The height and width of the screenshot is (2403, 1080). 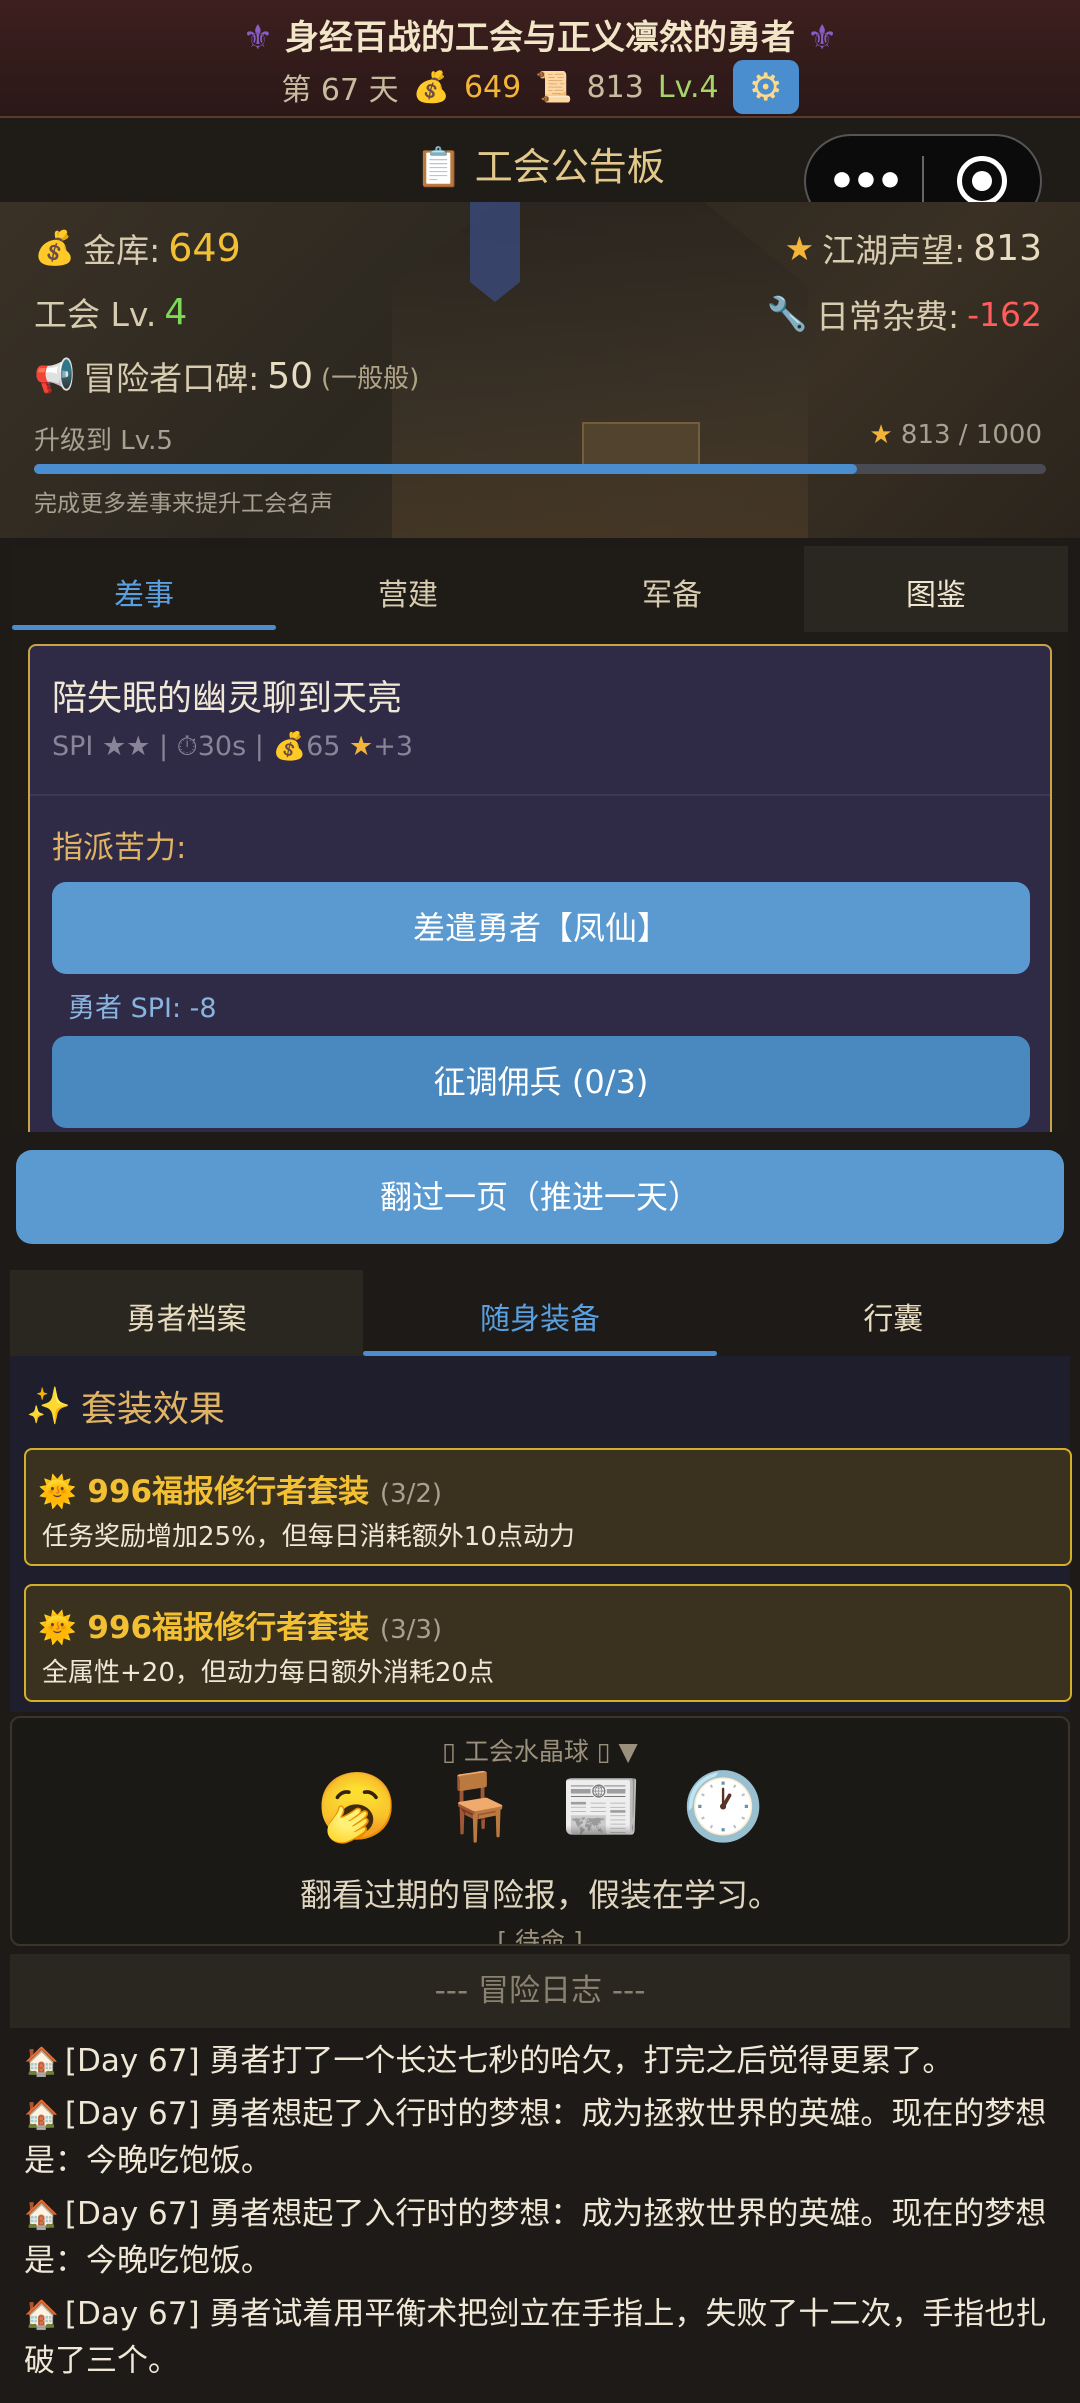 What do you see at coordinates (55, 375) in the screenshot?
I see `megaphone-icon: 📢` at bounding box center [55, 375].